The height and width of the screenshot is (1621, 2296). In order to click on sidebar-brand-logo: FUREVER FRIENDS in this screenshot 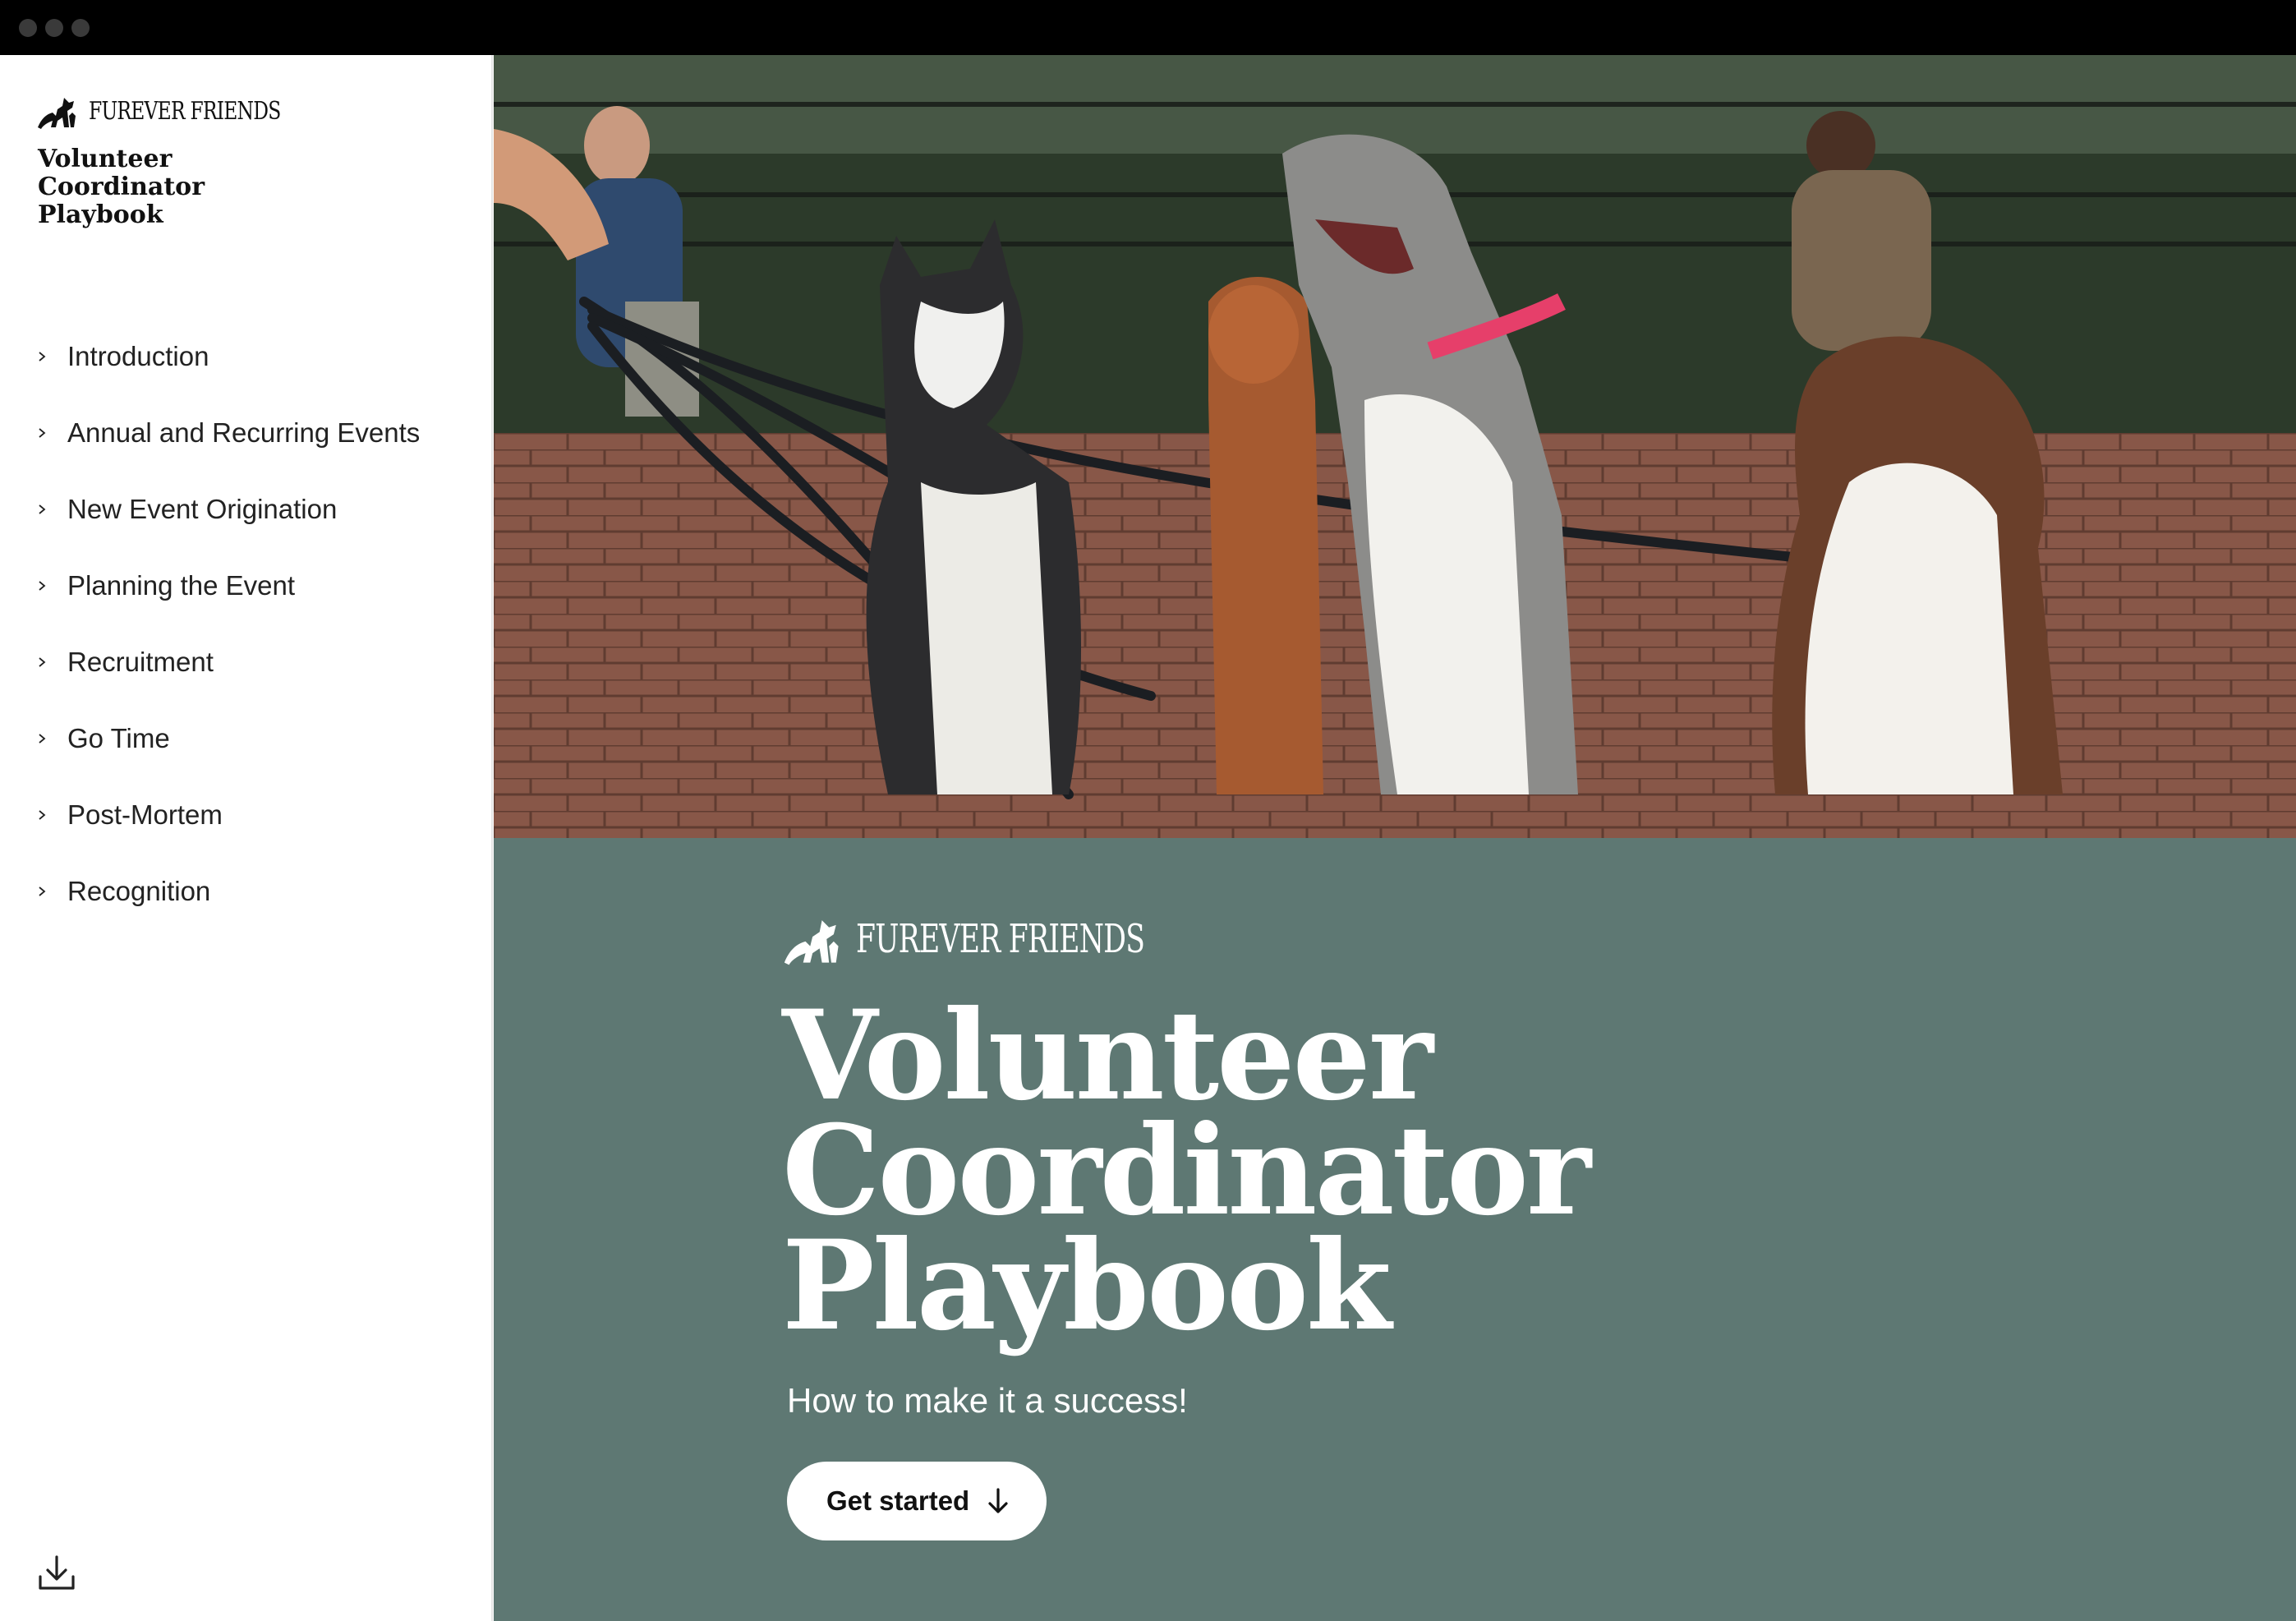, I will do `click(185, 111)`.